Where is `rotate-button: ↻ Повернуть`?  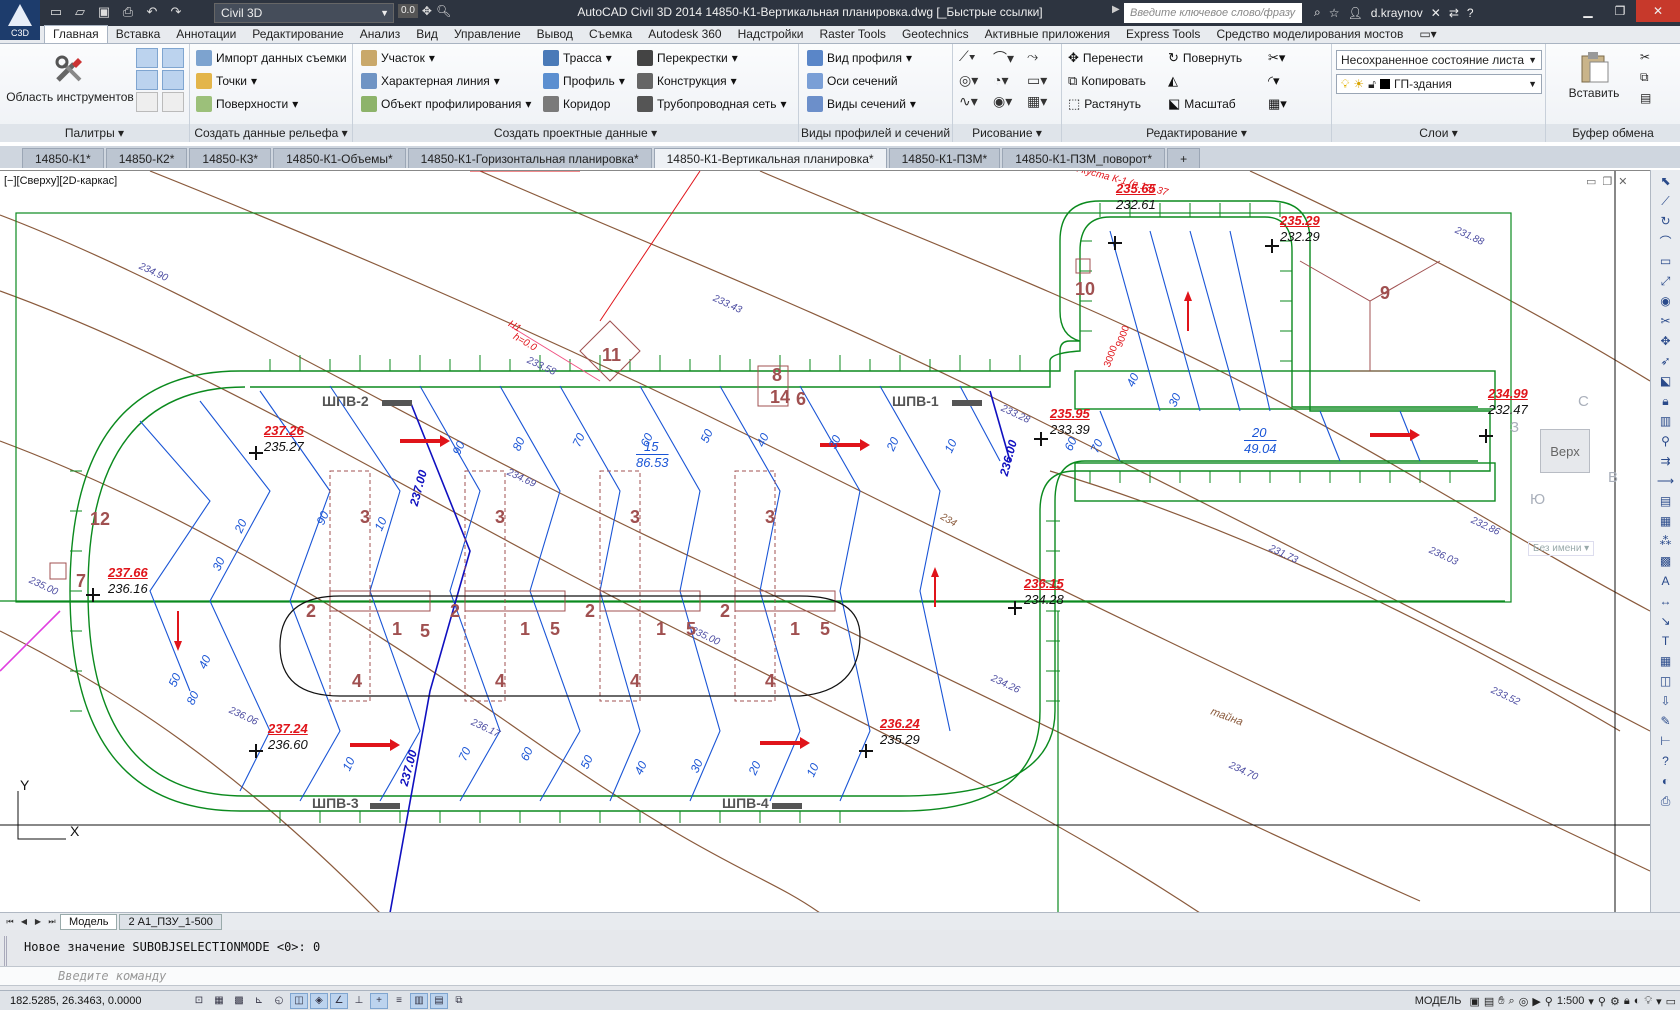 rotate-button: ↻ Повернуть is located at coordinates (1205, 58).